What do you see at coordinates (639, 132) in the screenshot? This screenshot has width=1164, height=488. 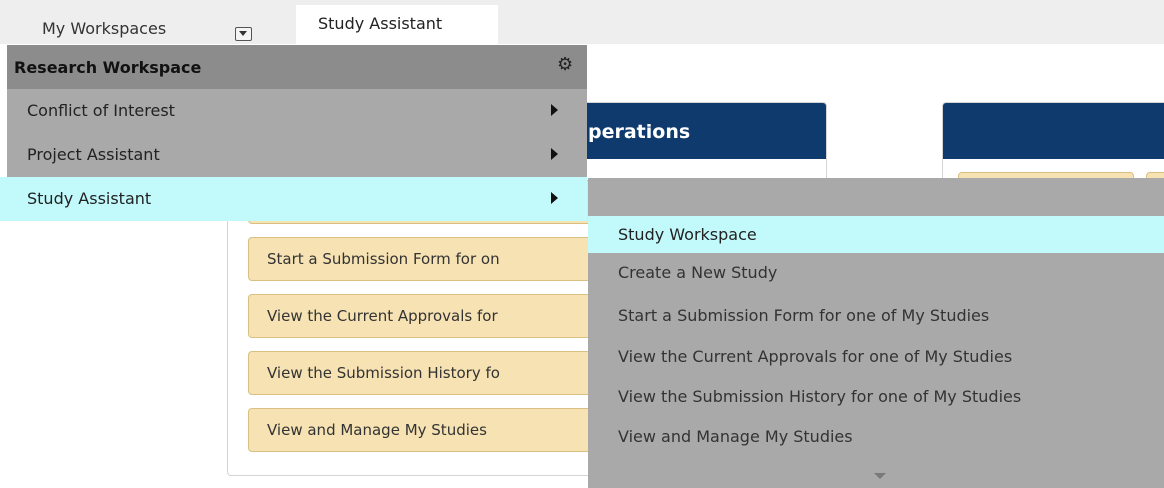 I see `operations-panel-title: perations` at bounding box center [639, 132].